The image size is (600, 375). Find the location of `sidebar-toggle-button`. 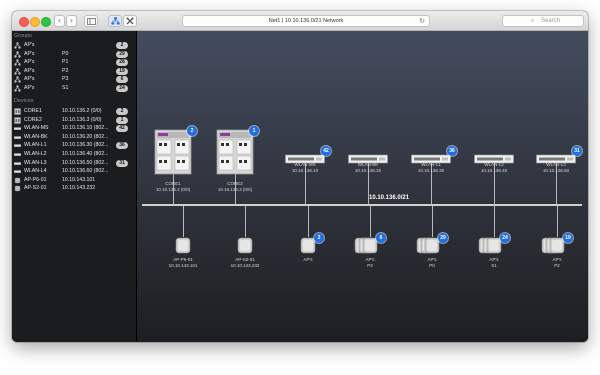

sidebar-toggle-button is located at coordinates (91, 21).